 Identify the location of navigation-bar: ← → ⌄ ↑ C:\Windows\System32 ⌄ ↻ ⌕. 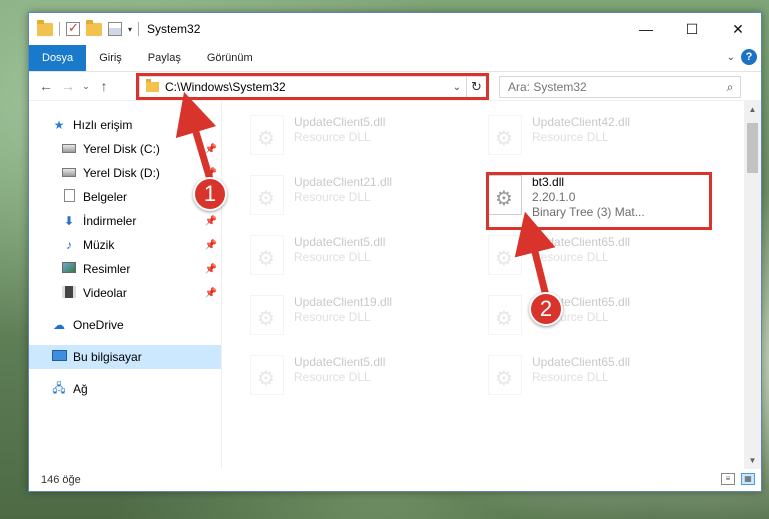
(395, 86).